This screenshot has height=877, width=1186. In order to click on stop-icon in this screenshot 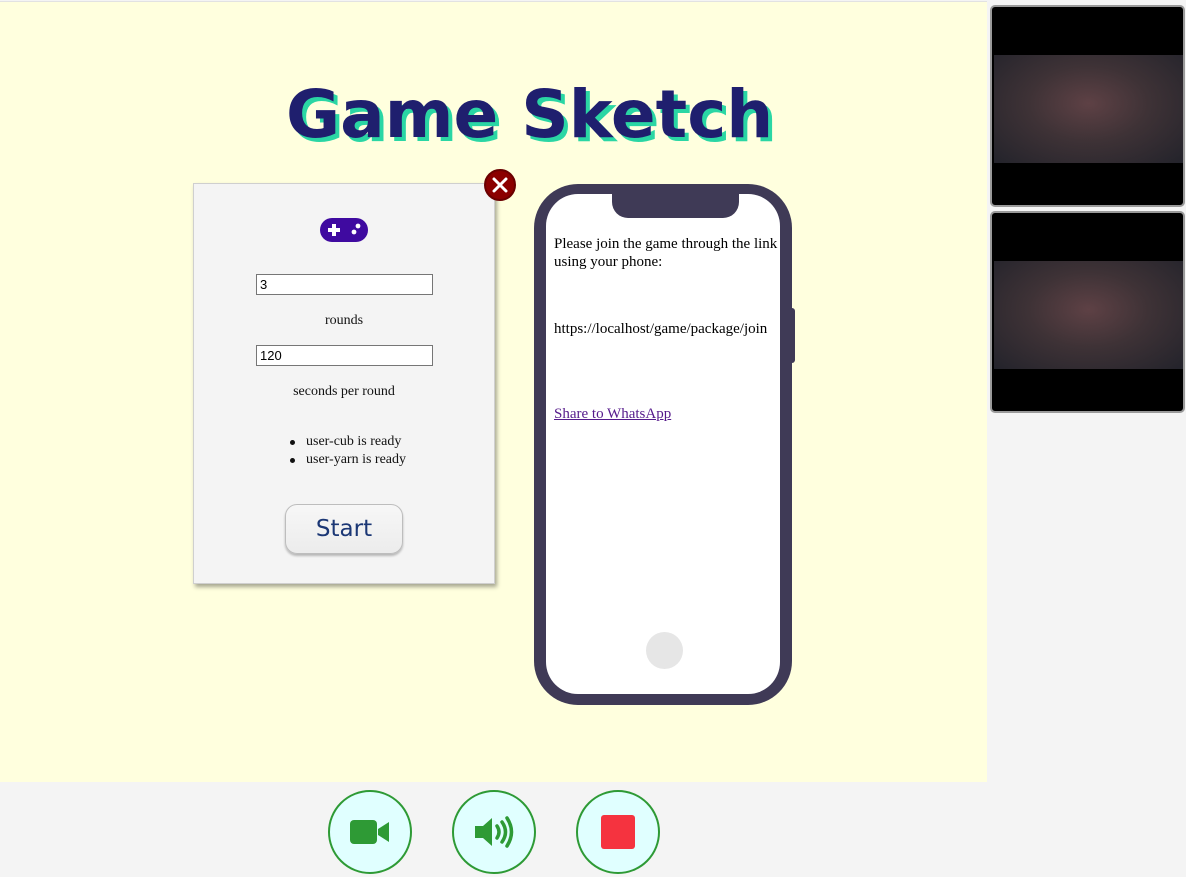, I will do `click(618, 832)`.